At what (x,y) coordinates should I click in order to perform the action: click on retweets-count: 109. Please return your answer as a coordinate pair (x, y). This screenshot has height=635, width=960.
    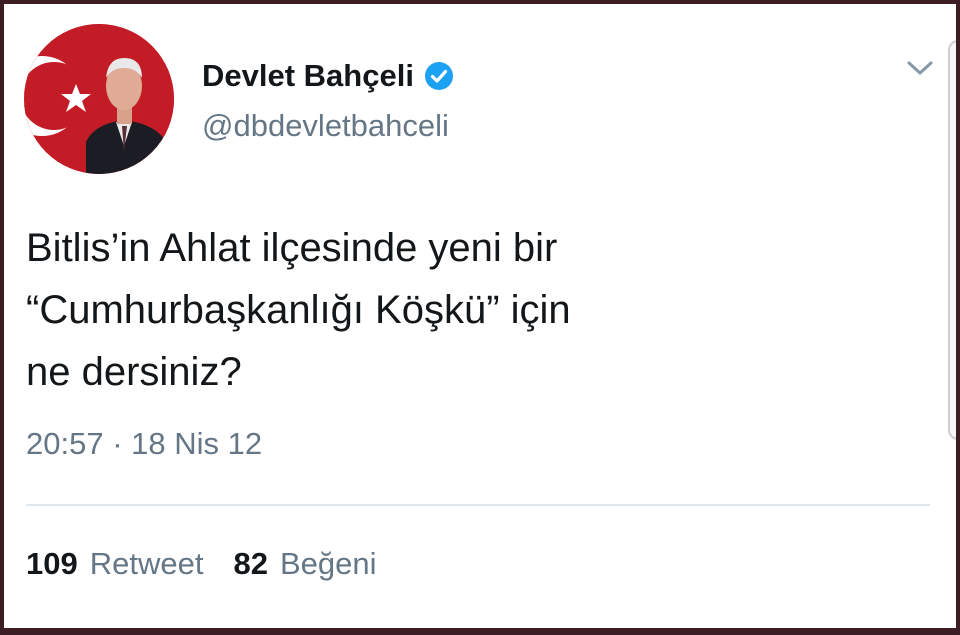
    Looking at the image, I should click on (52, 563).